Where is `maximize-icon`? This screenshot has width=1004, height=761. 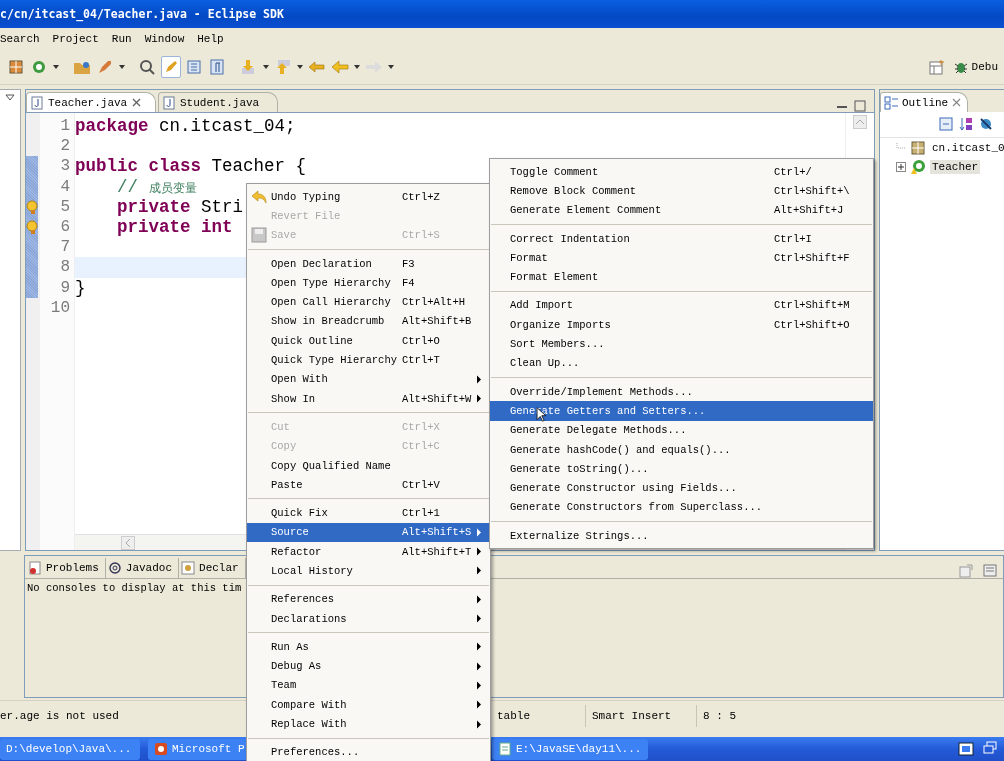
maximize-icon is located at coordinates (860, 106).